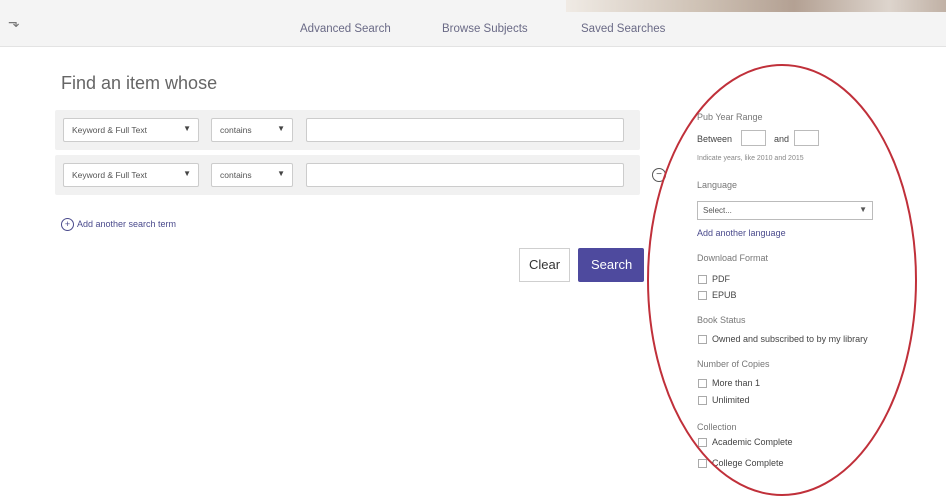 The height and width of the screenshot is (499, 946). Describe the element at coordinates (345, 29) in the screenshot. I see `nav-advanced-search: Advanced Search` at that location.